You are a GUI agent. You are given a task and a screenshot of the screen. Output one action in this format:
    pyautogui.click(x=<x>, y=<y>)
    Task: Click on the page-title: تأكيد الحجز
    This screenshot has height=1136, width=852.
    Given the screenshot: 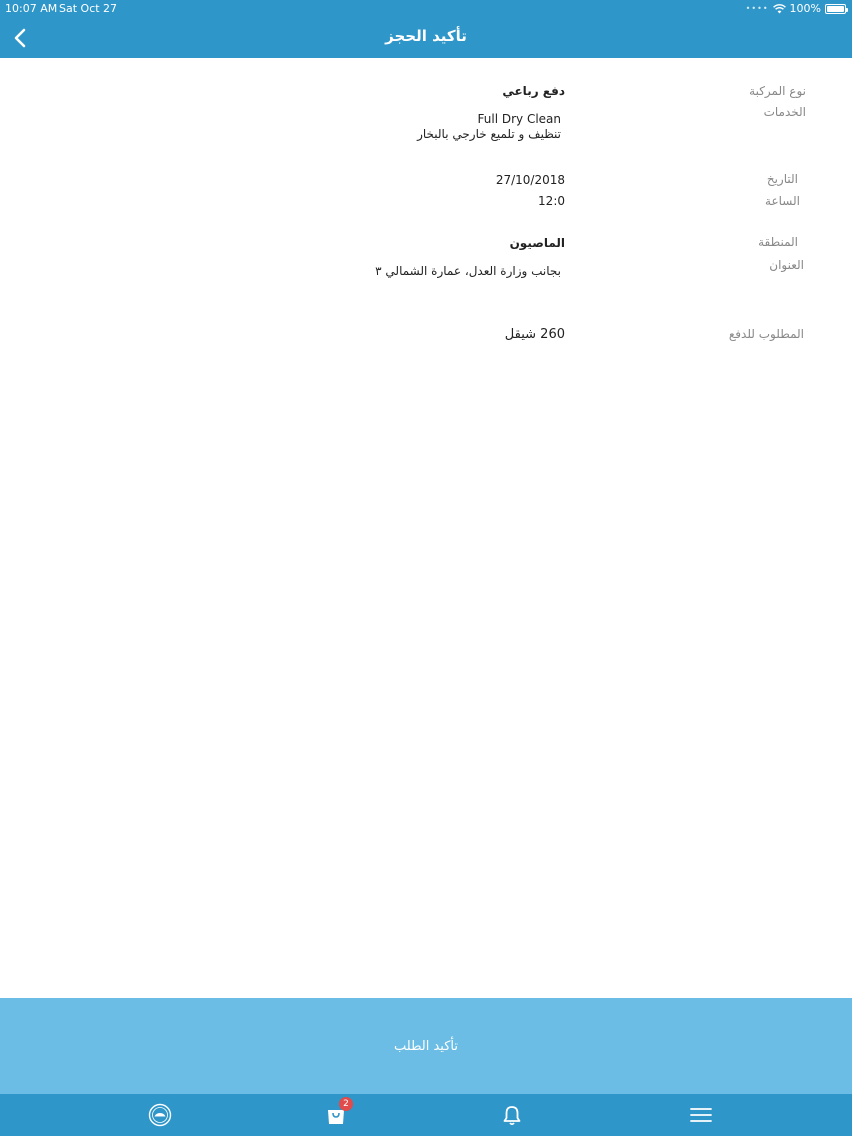 What is the action you would take?
    pyautogui.click(x=426, y=36)
    